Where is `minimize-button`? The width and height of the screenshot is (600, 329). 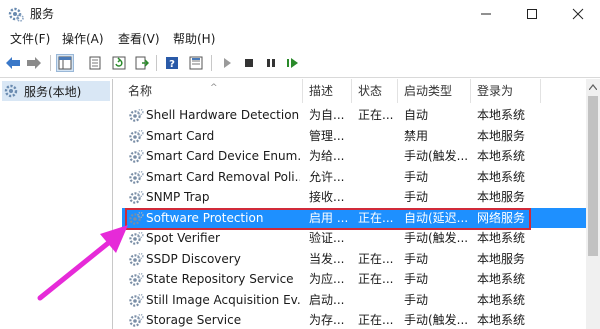
minimize-button is located at coordinates (486, 14).